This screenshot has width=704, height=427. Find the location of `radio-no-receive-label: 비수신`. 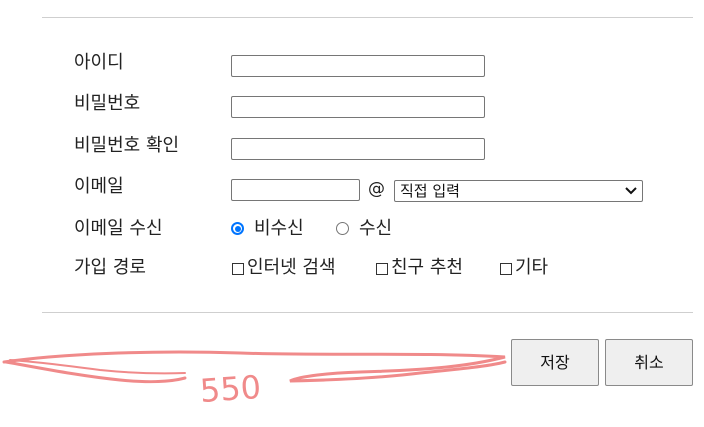

radio-no-receive-label: 비수신 is located at coordinates (279, 229).